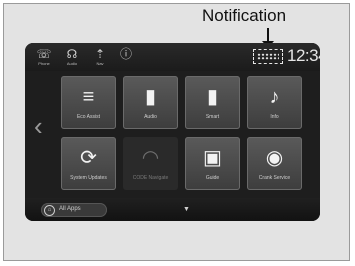 Image resolution: width=355 pixels, height=266 pixels. I want to click on tile-label: Audio, so click(150, 117).